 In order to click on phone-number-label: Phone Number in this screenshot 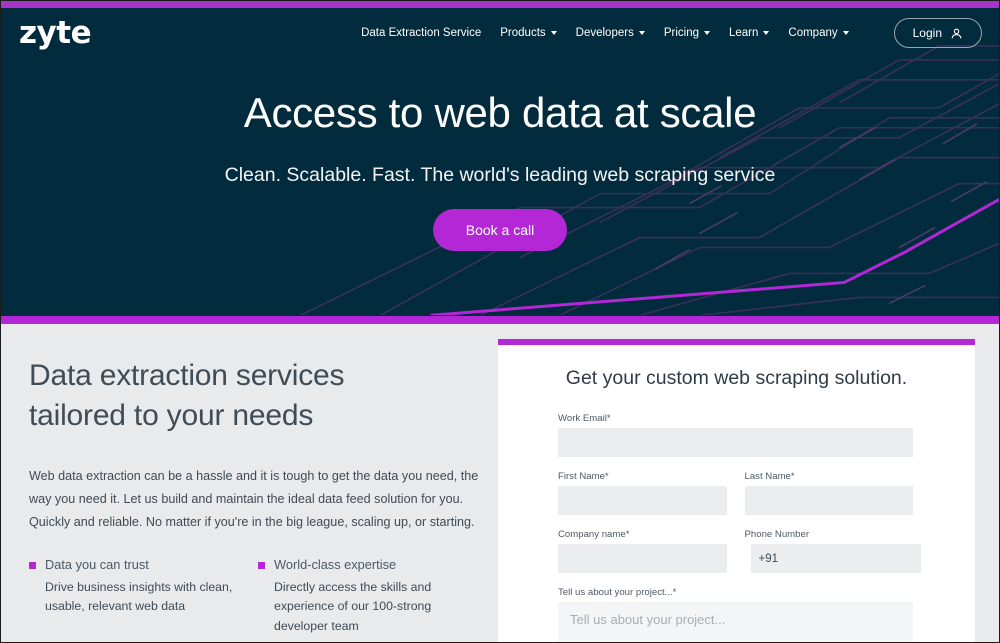, I will do `click(777, 534)`.